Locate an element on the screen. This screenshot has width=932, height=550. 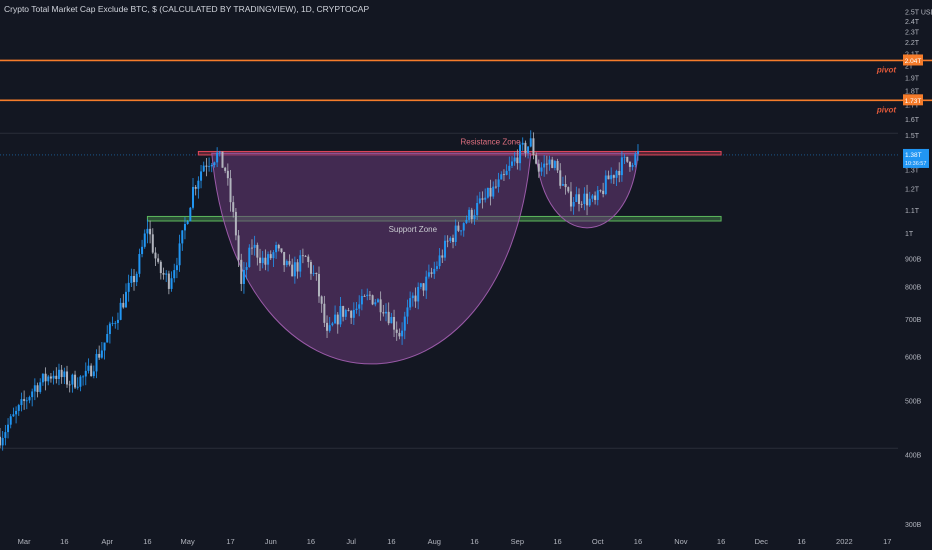
x-tick-label: Mar is located at coordinates (24, 541).